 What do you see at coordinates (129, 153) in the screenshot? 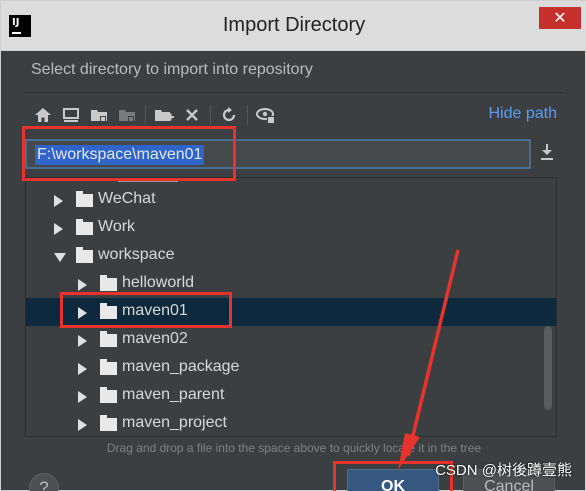
I see `annotation-box-path` at bounding box center [129, 153].